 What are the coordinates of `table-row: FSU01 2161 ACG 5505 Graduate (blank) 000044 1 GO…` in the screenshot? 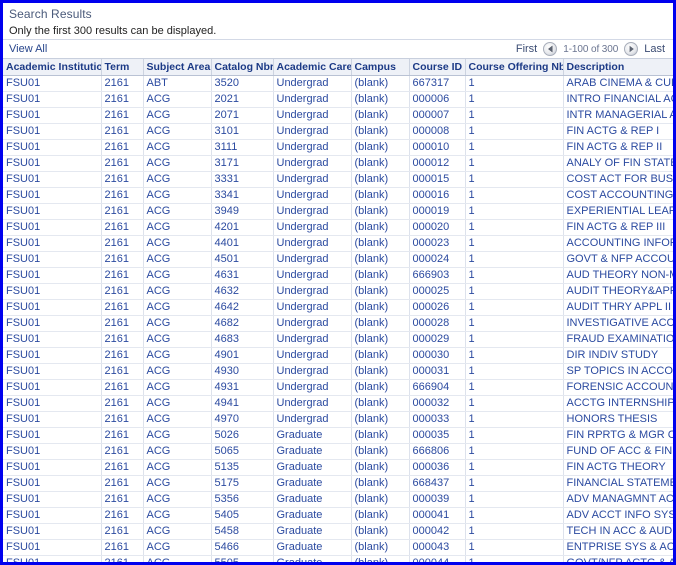 It's located at (338, 558).